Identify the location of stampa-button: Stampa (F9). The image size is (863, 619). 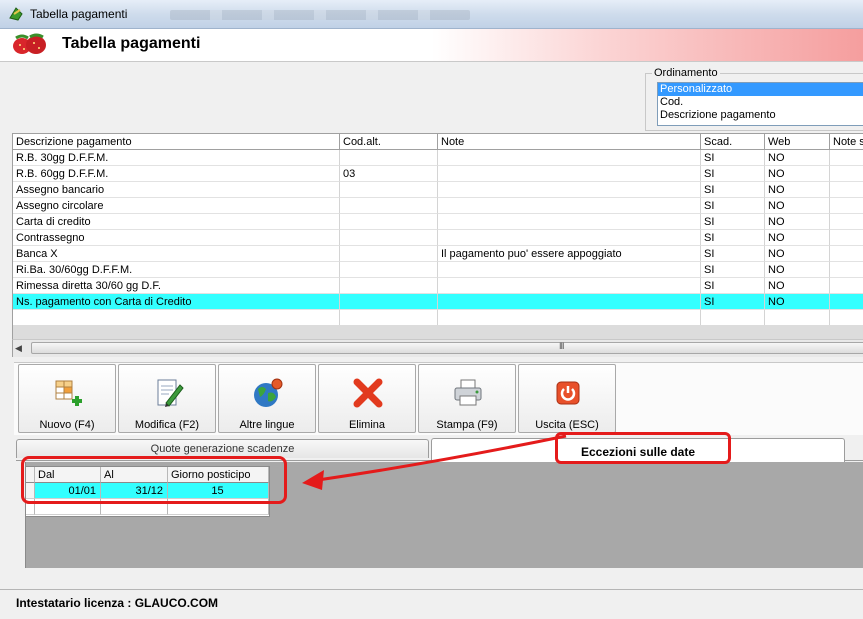
(467, 398).